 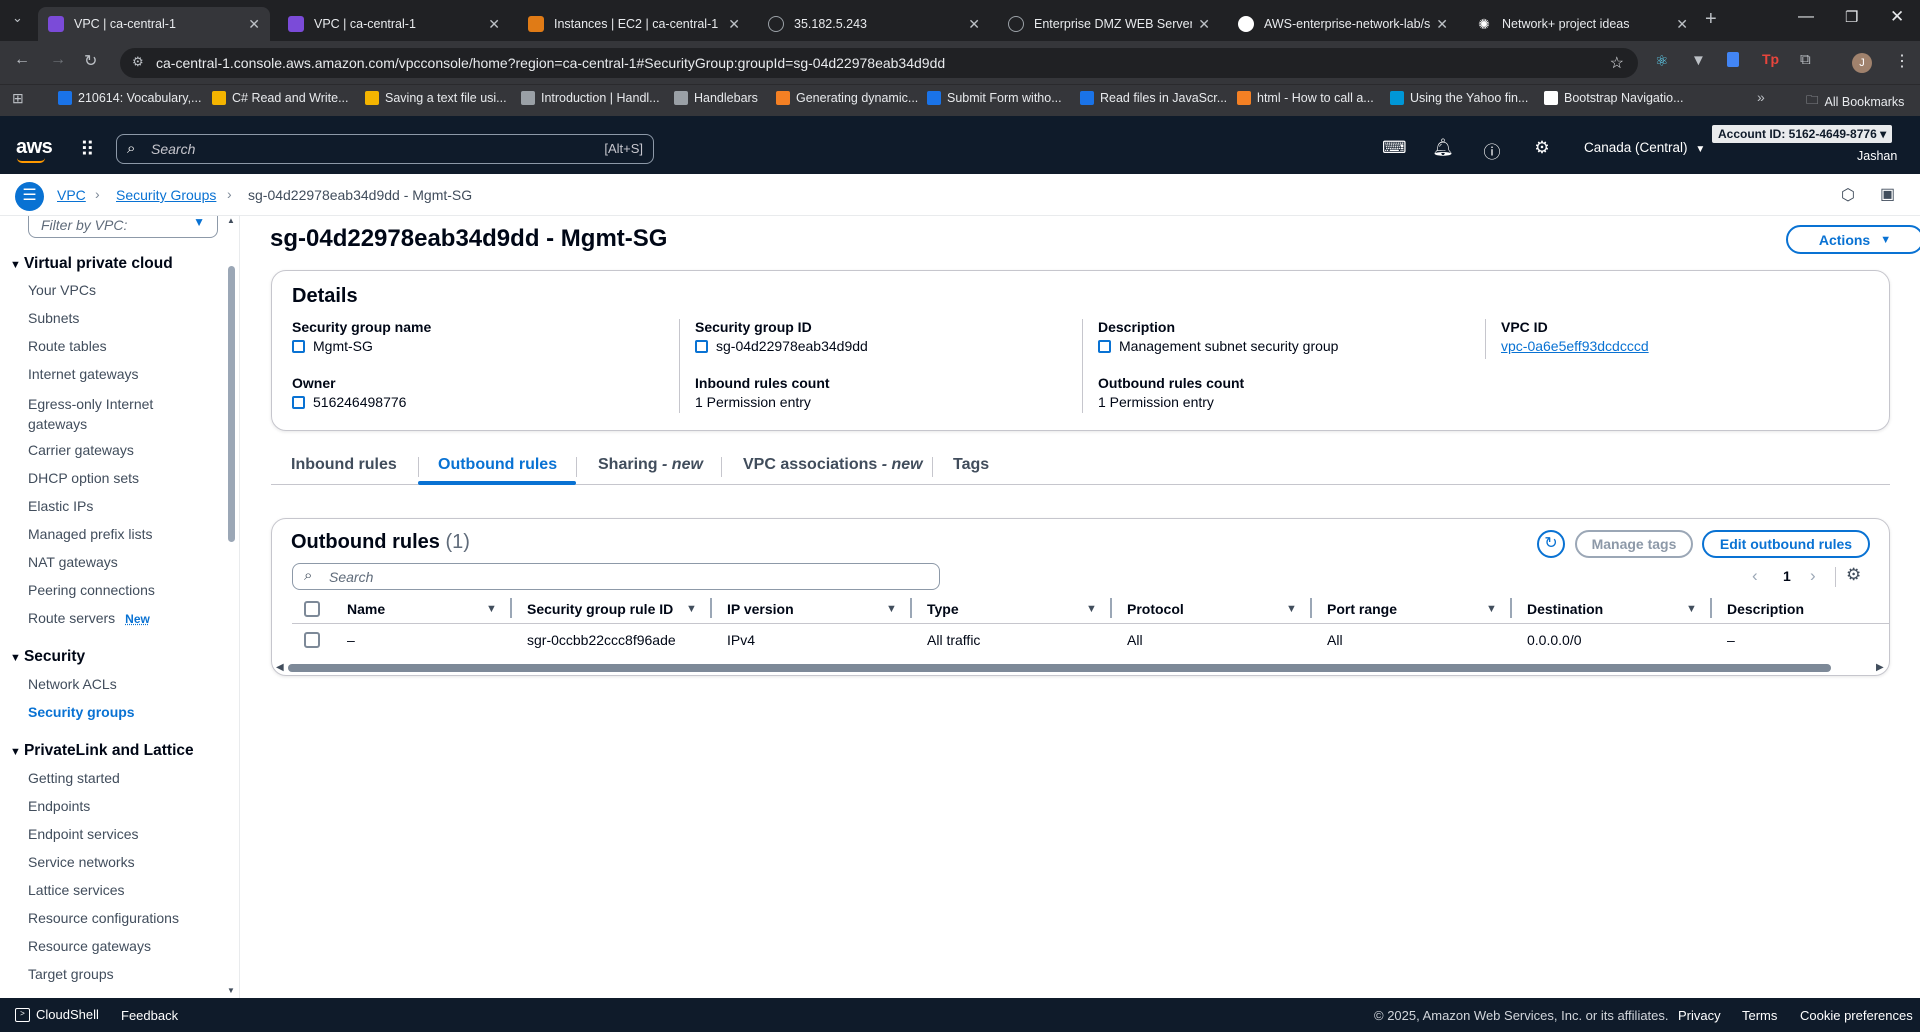 I want to click on sidebar-item: Resource gateways, so click(x=89, y=946).